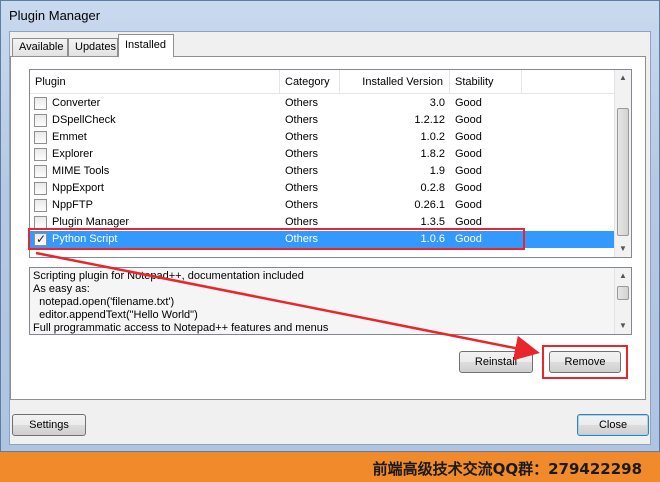 The image size is (660, 482). Describe the element at coordinates (104, 302) in the screenshot. I see `description-line: notepad.open('filename.txt')` at that location.